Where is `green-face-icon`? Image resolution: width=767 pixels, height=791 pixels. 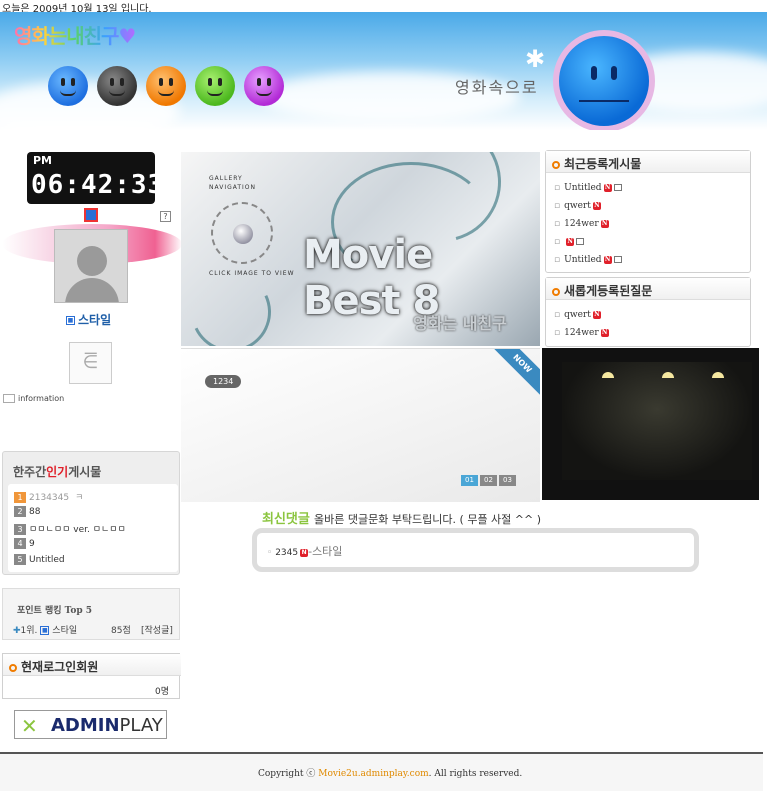 green-face-icon is located at coordinates (215, 86).